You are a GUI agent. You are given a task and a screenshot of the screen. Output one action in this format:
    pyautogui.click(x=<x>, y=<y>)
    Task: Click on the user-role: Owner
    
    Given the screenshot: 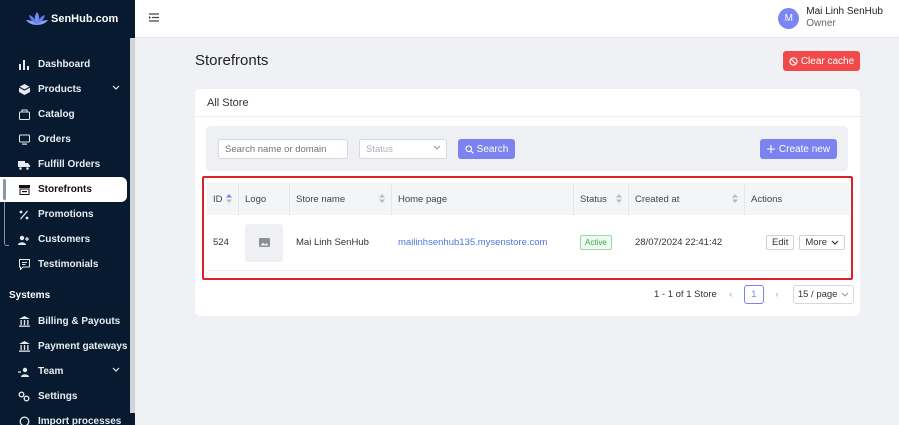 What is the action you would take?
    pyautogui.click(x=821, y=23)
    